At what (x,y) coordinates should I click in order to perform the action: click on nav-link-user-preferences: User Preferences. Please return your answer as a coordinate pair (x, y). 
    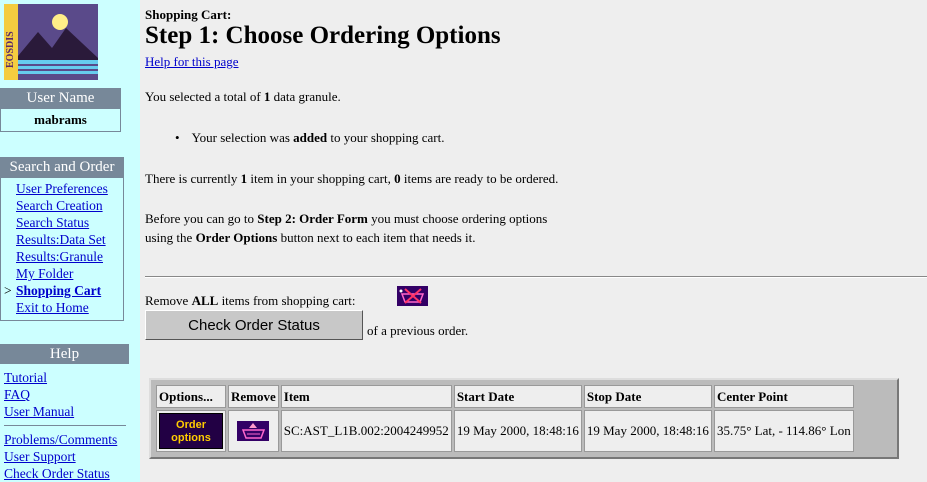
    Looking at the image, I should click on (62, 188).